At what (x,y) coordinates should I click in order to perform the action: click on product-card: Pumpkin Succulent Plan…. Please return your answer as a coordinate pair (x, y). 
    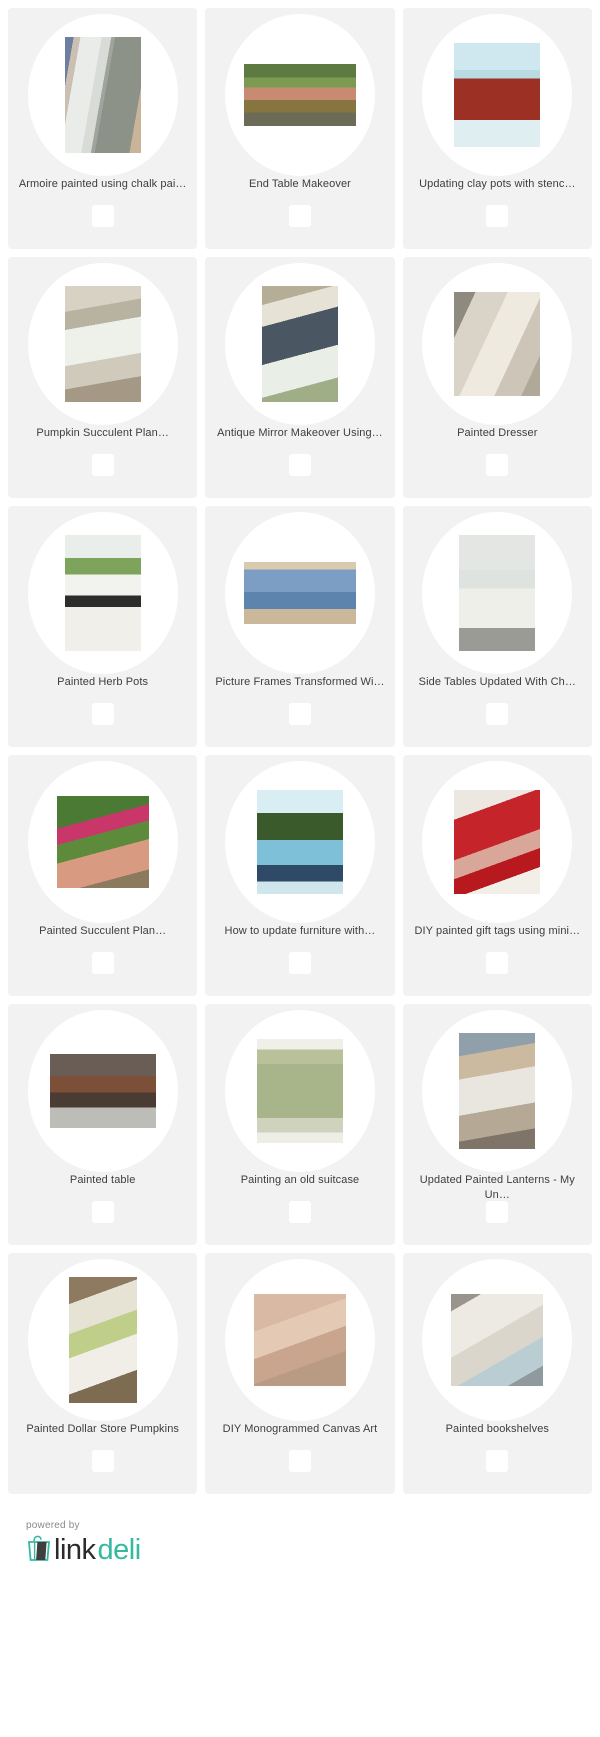
    Looking at the image, I should click on (103, 377).